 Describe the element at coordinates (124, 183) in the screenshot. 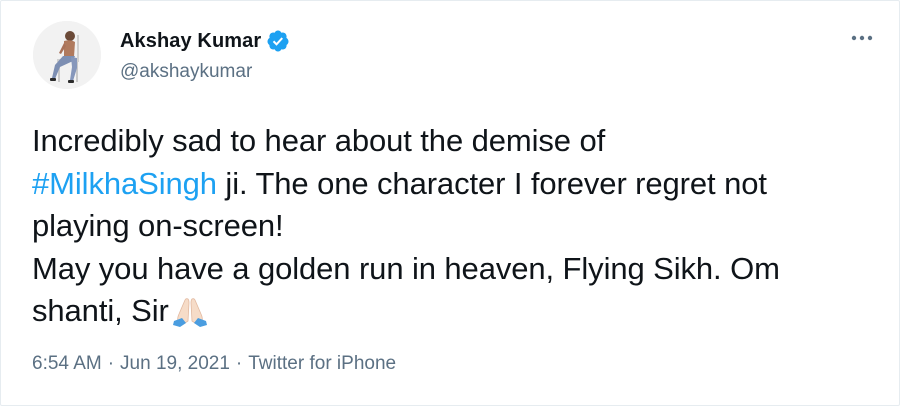

I see `hashtag-link: #MilkhaSingh` at that location.